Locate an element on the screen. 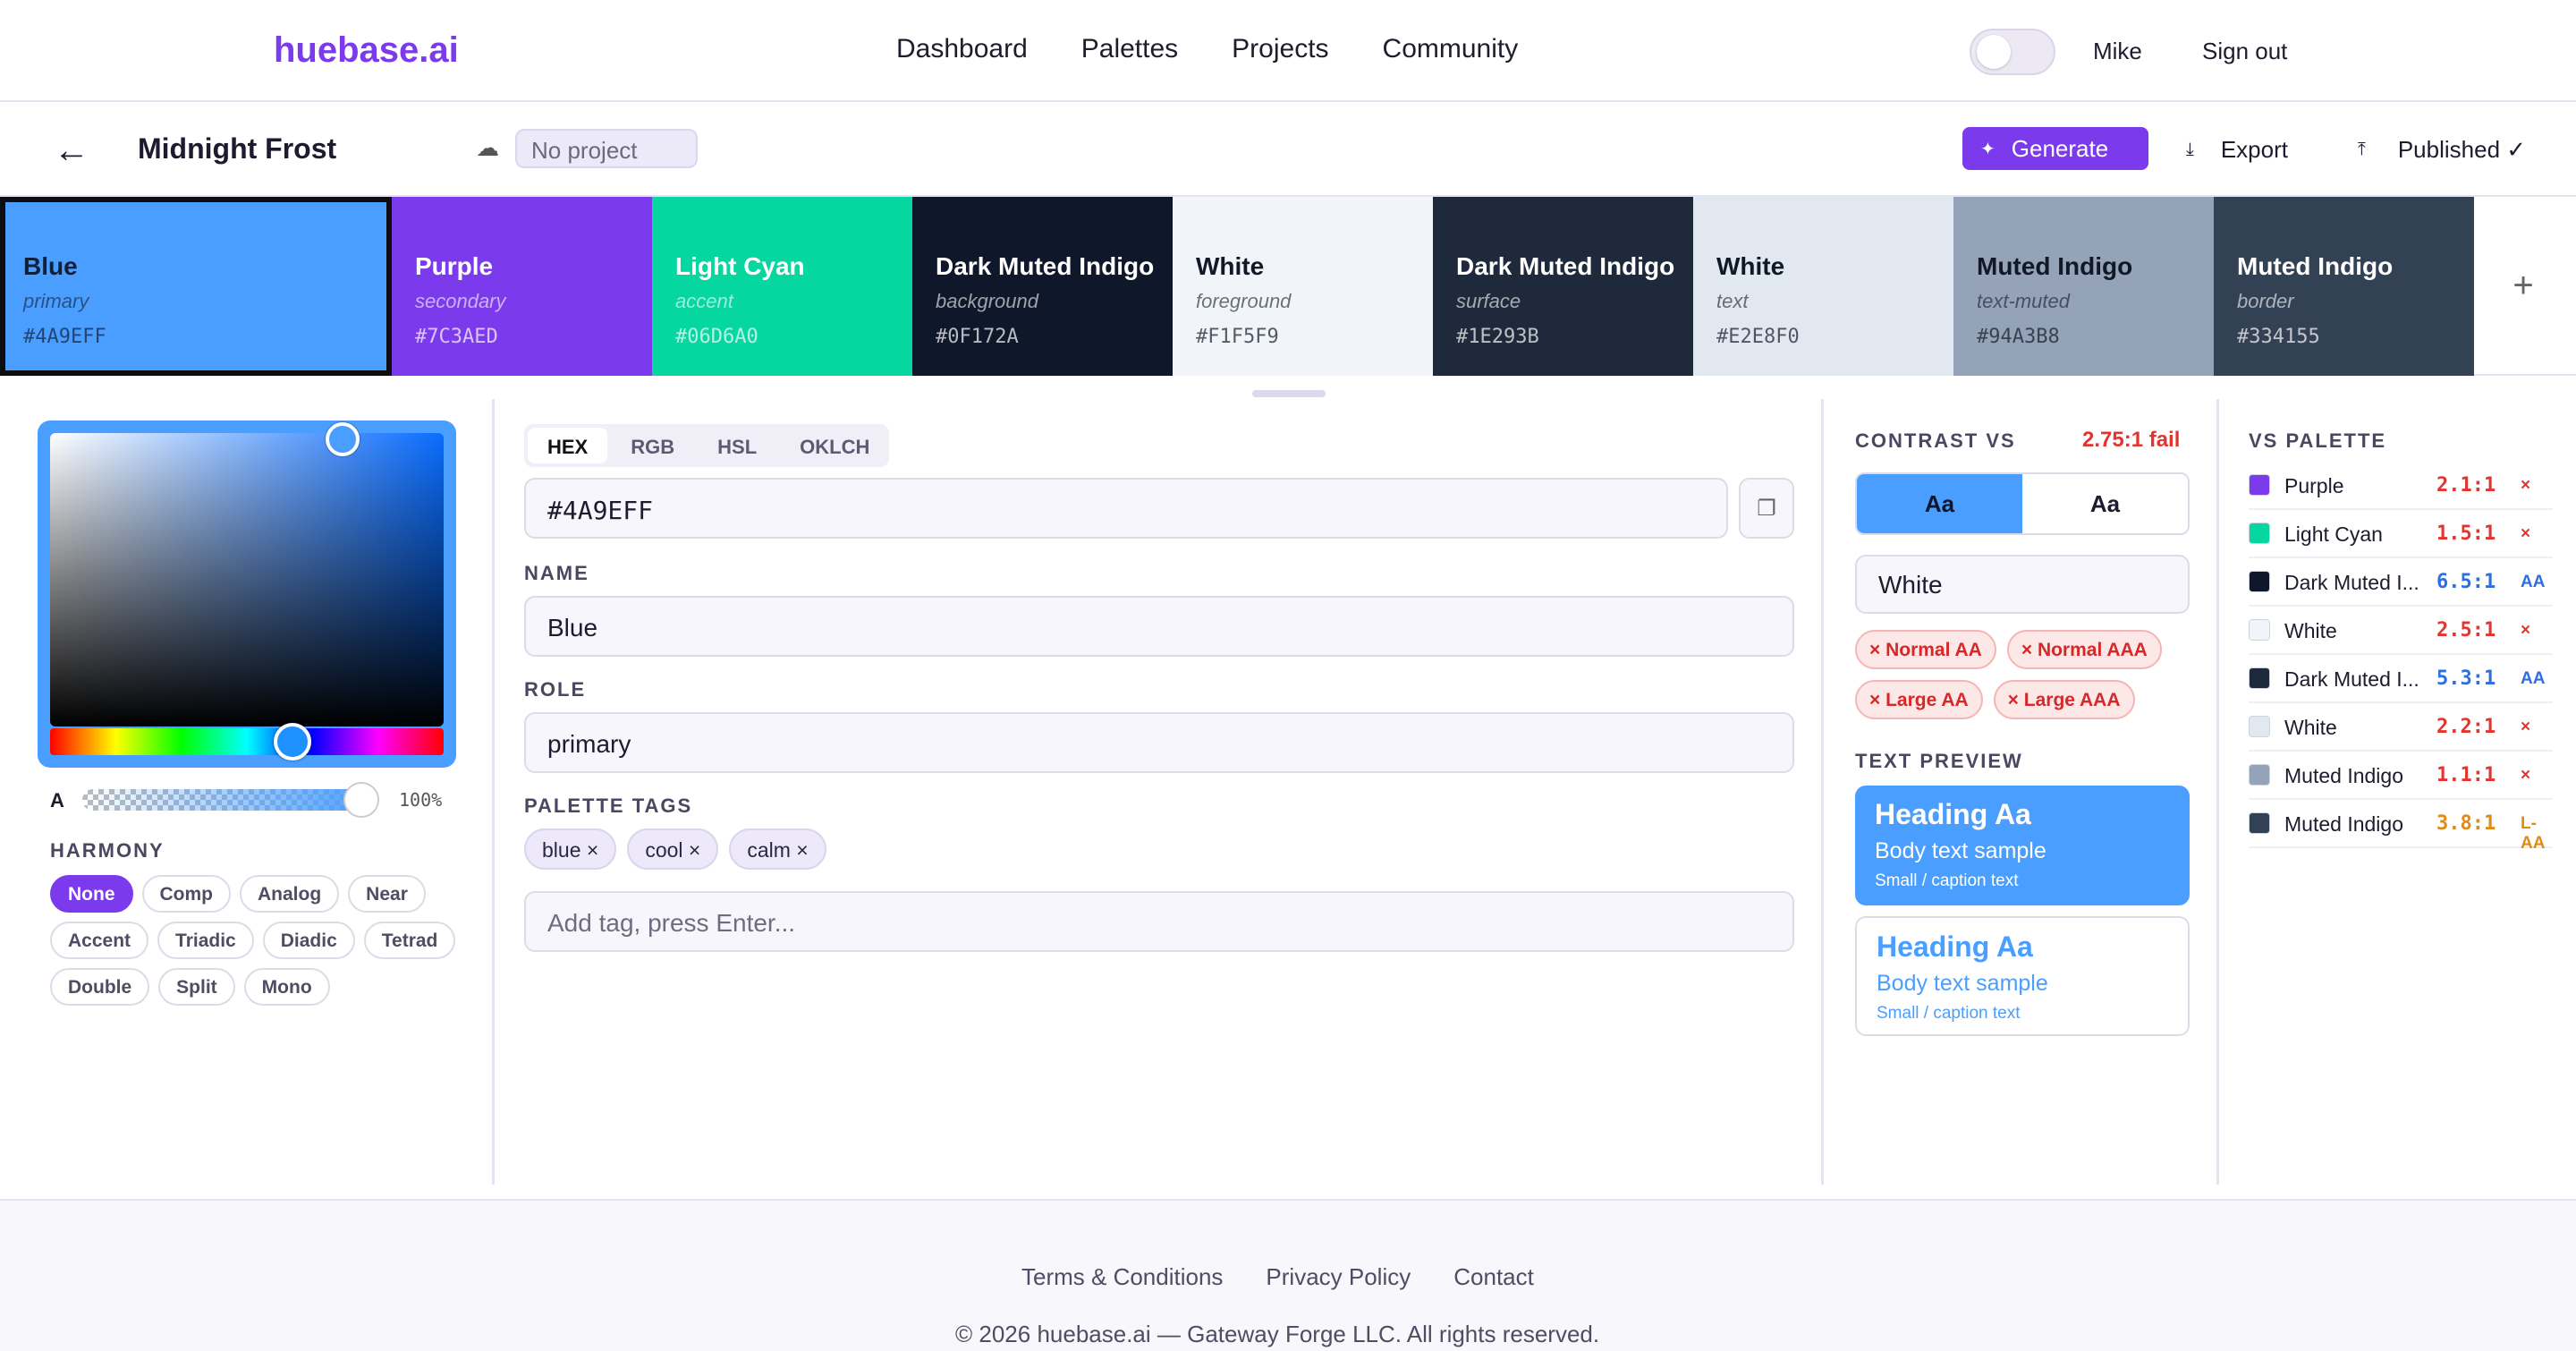  tag-chip: blue × is located at coordinates (570, 849).